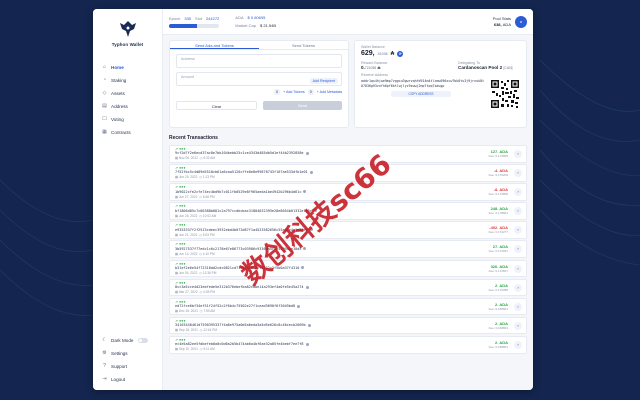 Image resolution: width=640 pixels, height=400 pixels. What do you see at coordinates (421, 94) in the screenshot?
I see `copy-address-button: COPY ADDRESS` at bounding box center [421, 94].